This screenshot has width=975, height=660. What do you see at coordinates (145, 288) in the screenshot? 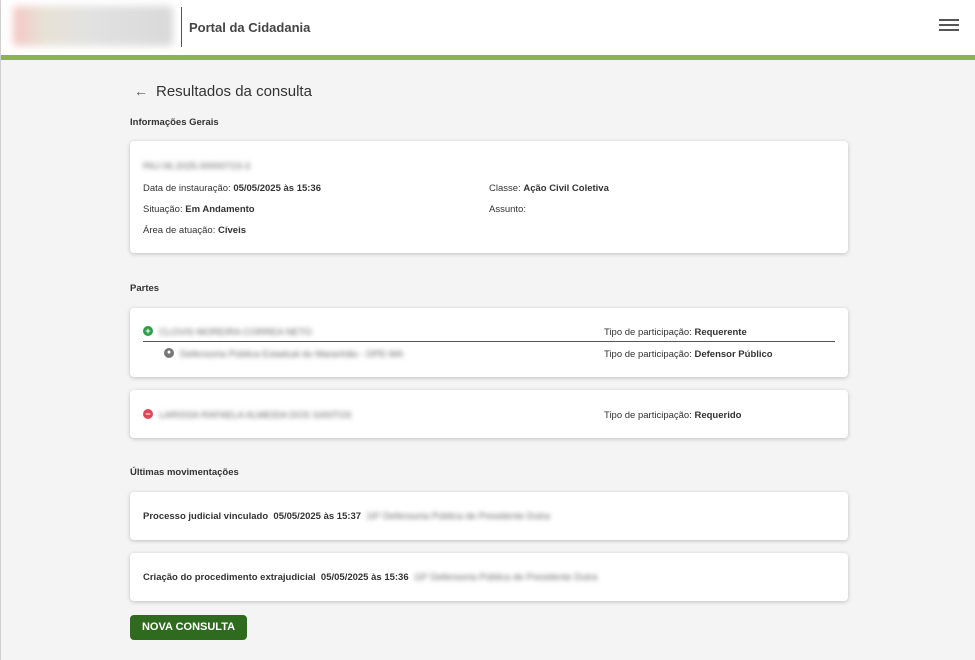
I see `parties-heading: Partes` at bounding box center [145, 288].